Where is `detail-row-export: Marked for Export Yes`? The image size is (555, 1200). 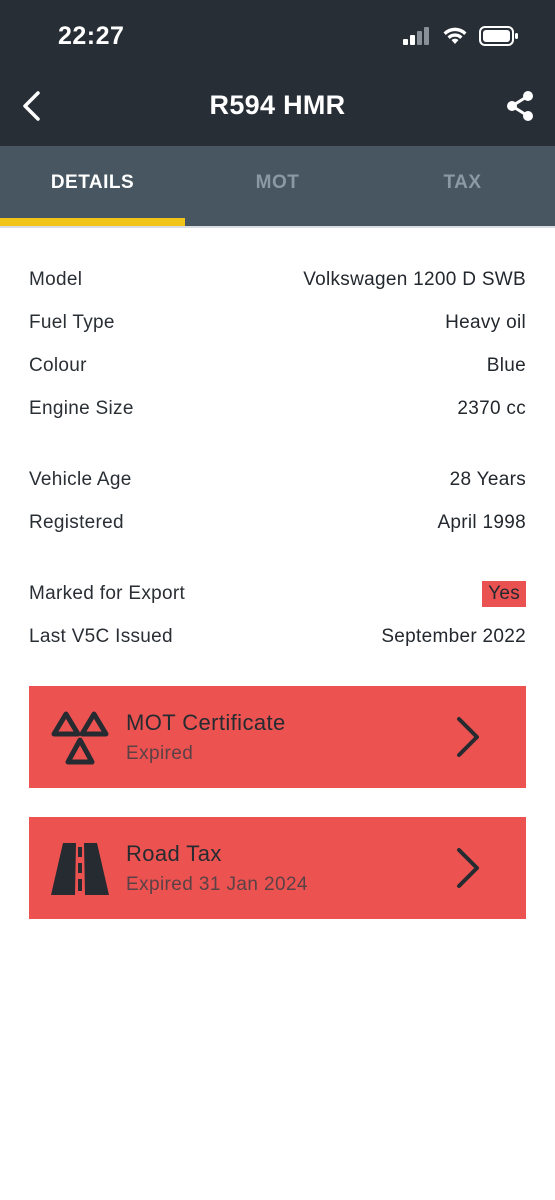
detail-row-export: Marked for Export Yes is located at coordinates (277, 593).